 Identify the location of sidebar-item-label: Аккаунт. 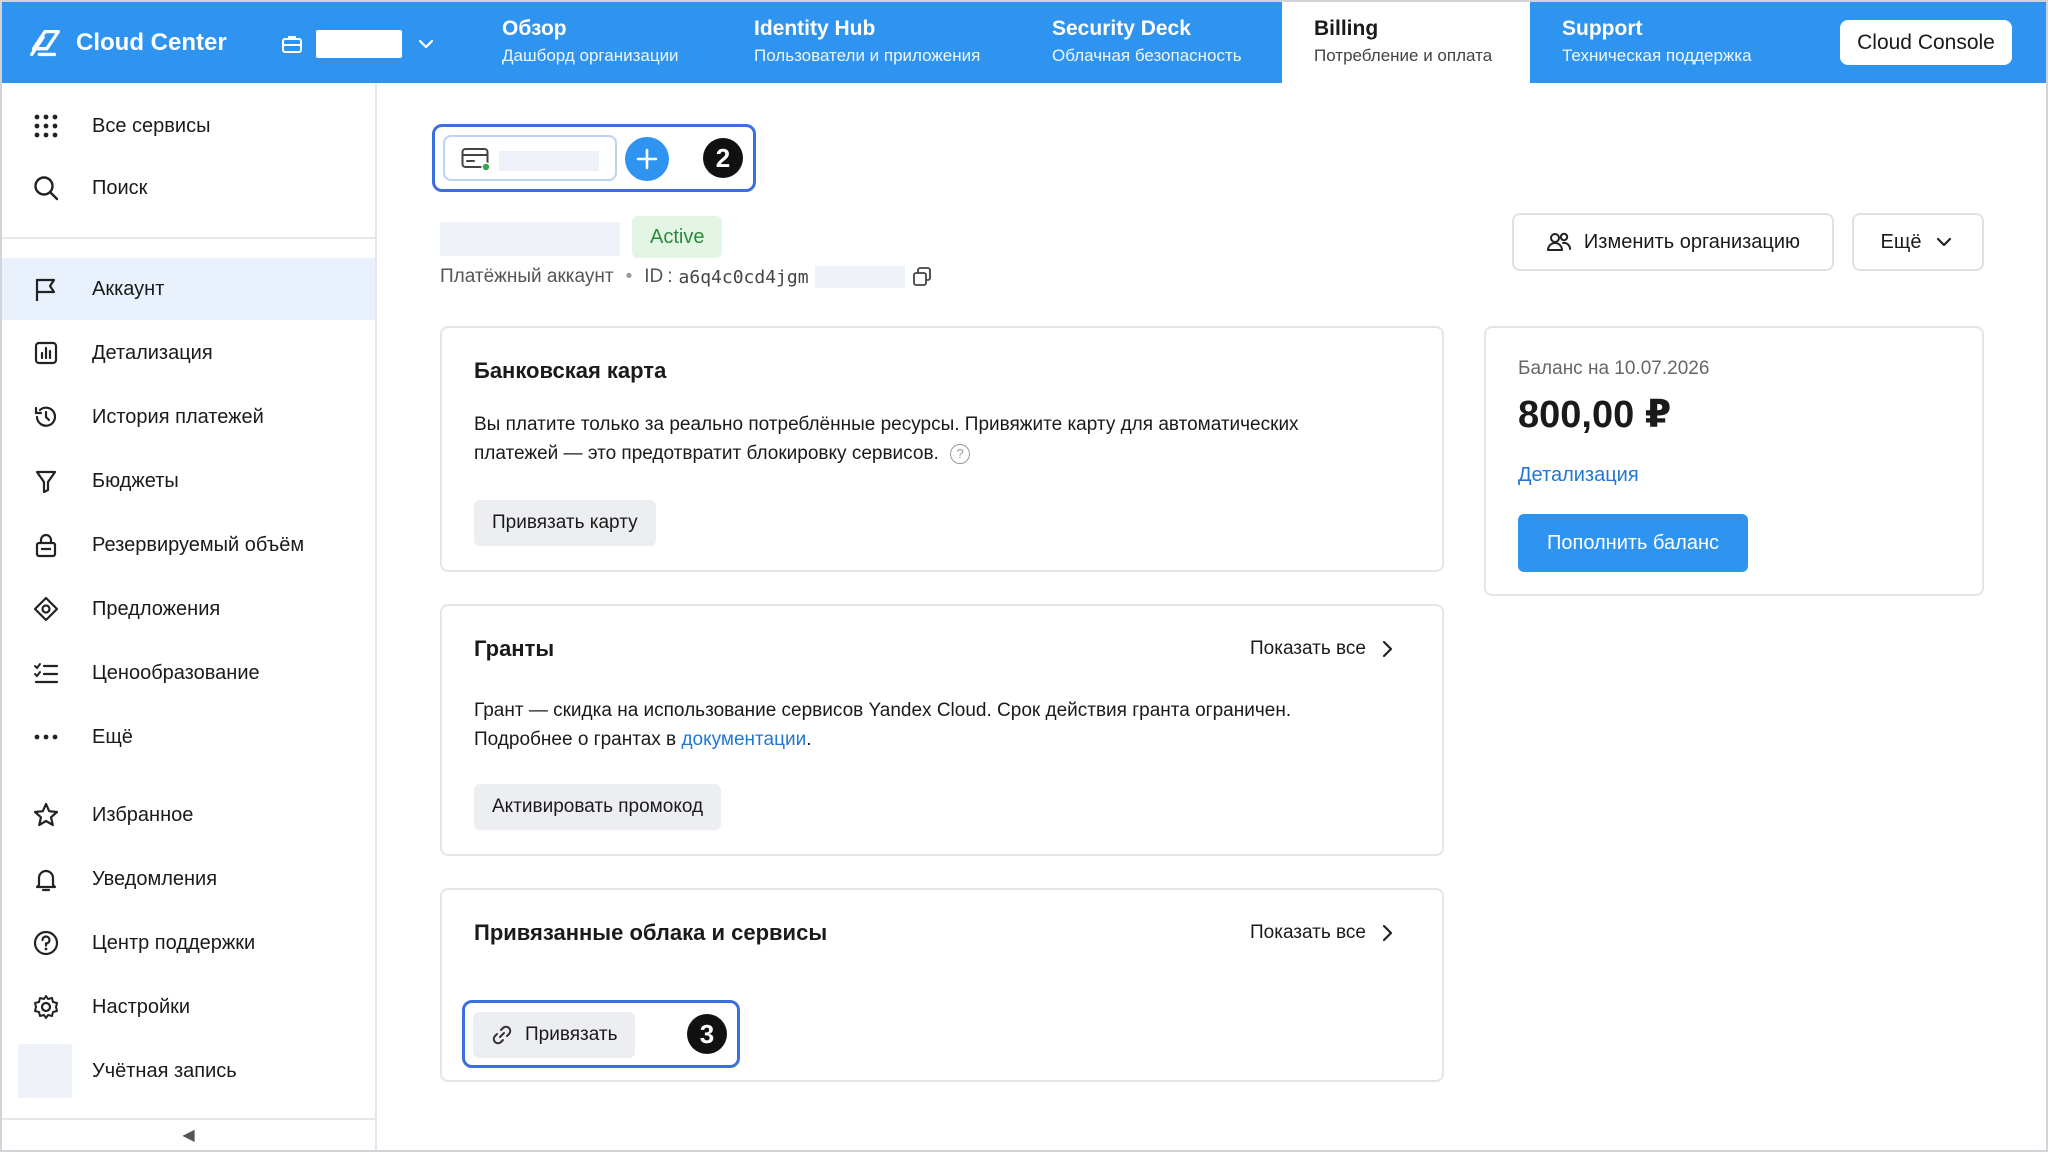
(128, 288).